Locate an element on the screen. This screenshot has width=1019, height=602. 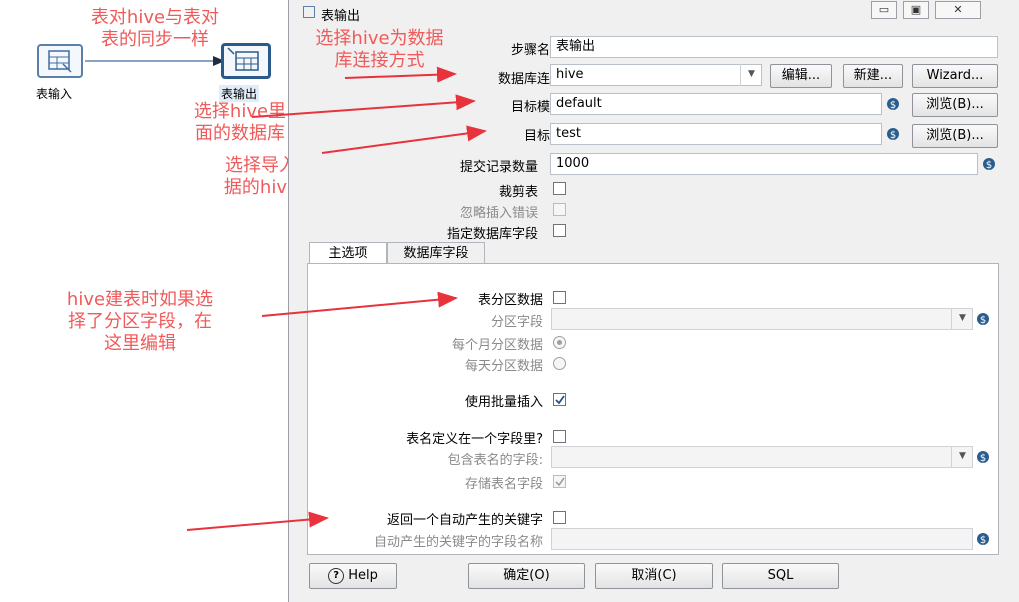
batch-insert-checkbox is located at coordinates (559, 399).